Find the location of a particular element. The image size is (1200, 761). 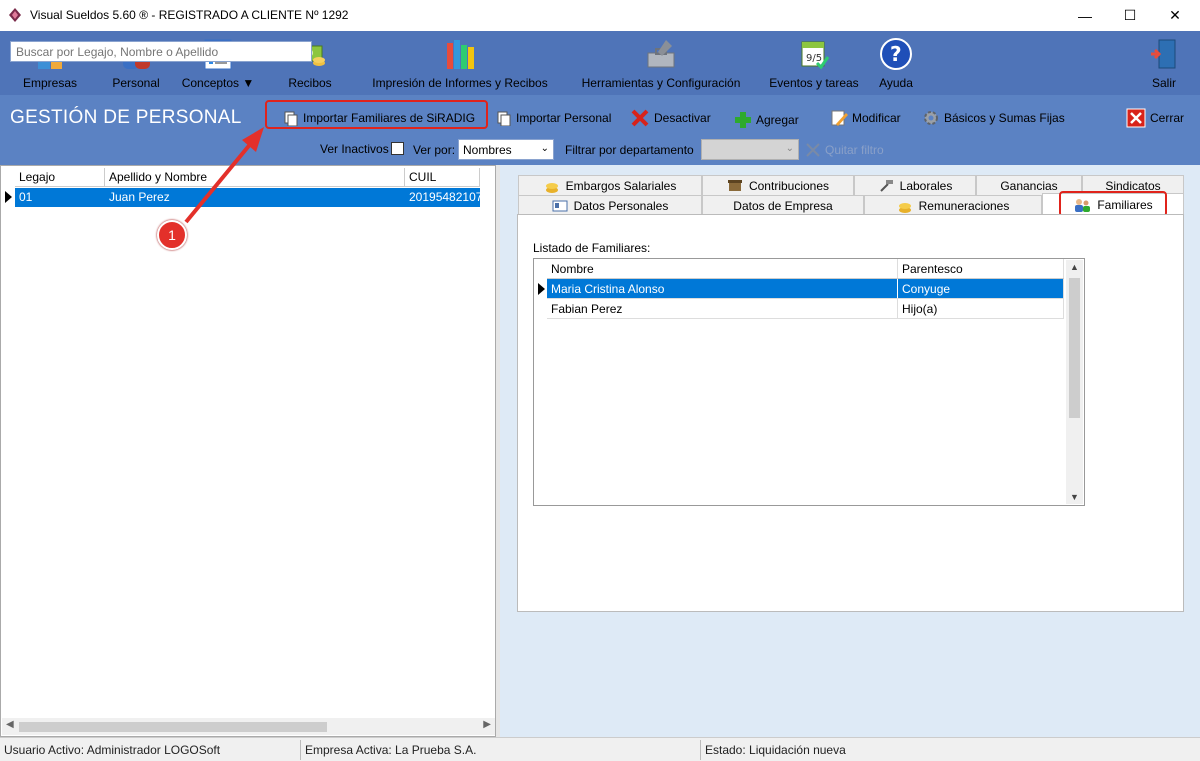

toolbar-eventos-button: 9/5 Eventos y tareas is located at coordinates (814, 63).